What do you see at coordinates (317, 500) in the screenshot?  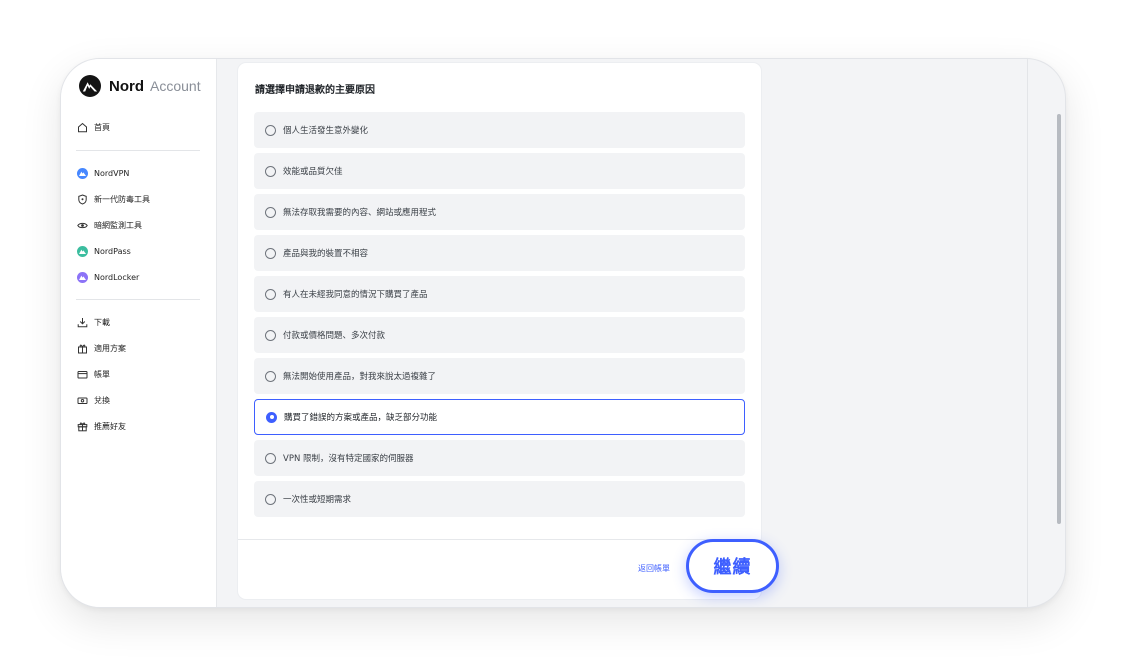 I see `reason-option-label: 一次性或短期需求` at bounding box center [317, 500].